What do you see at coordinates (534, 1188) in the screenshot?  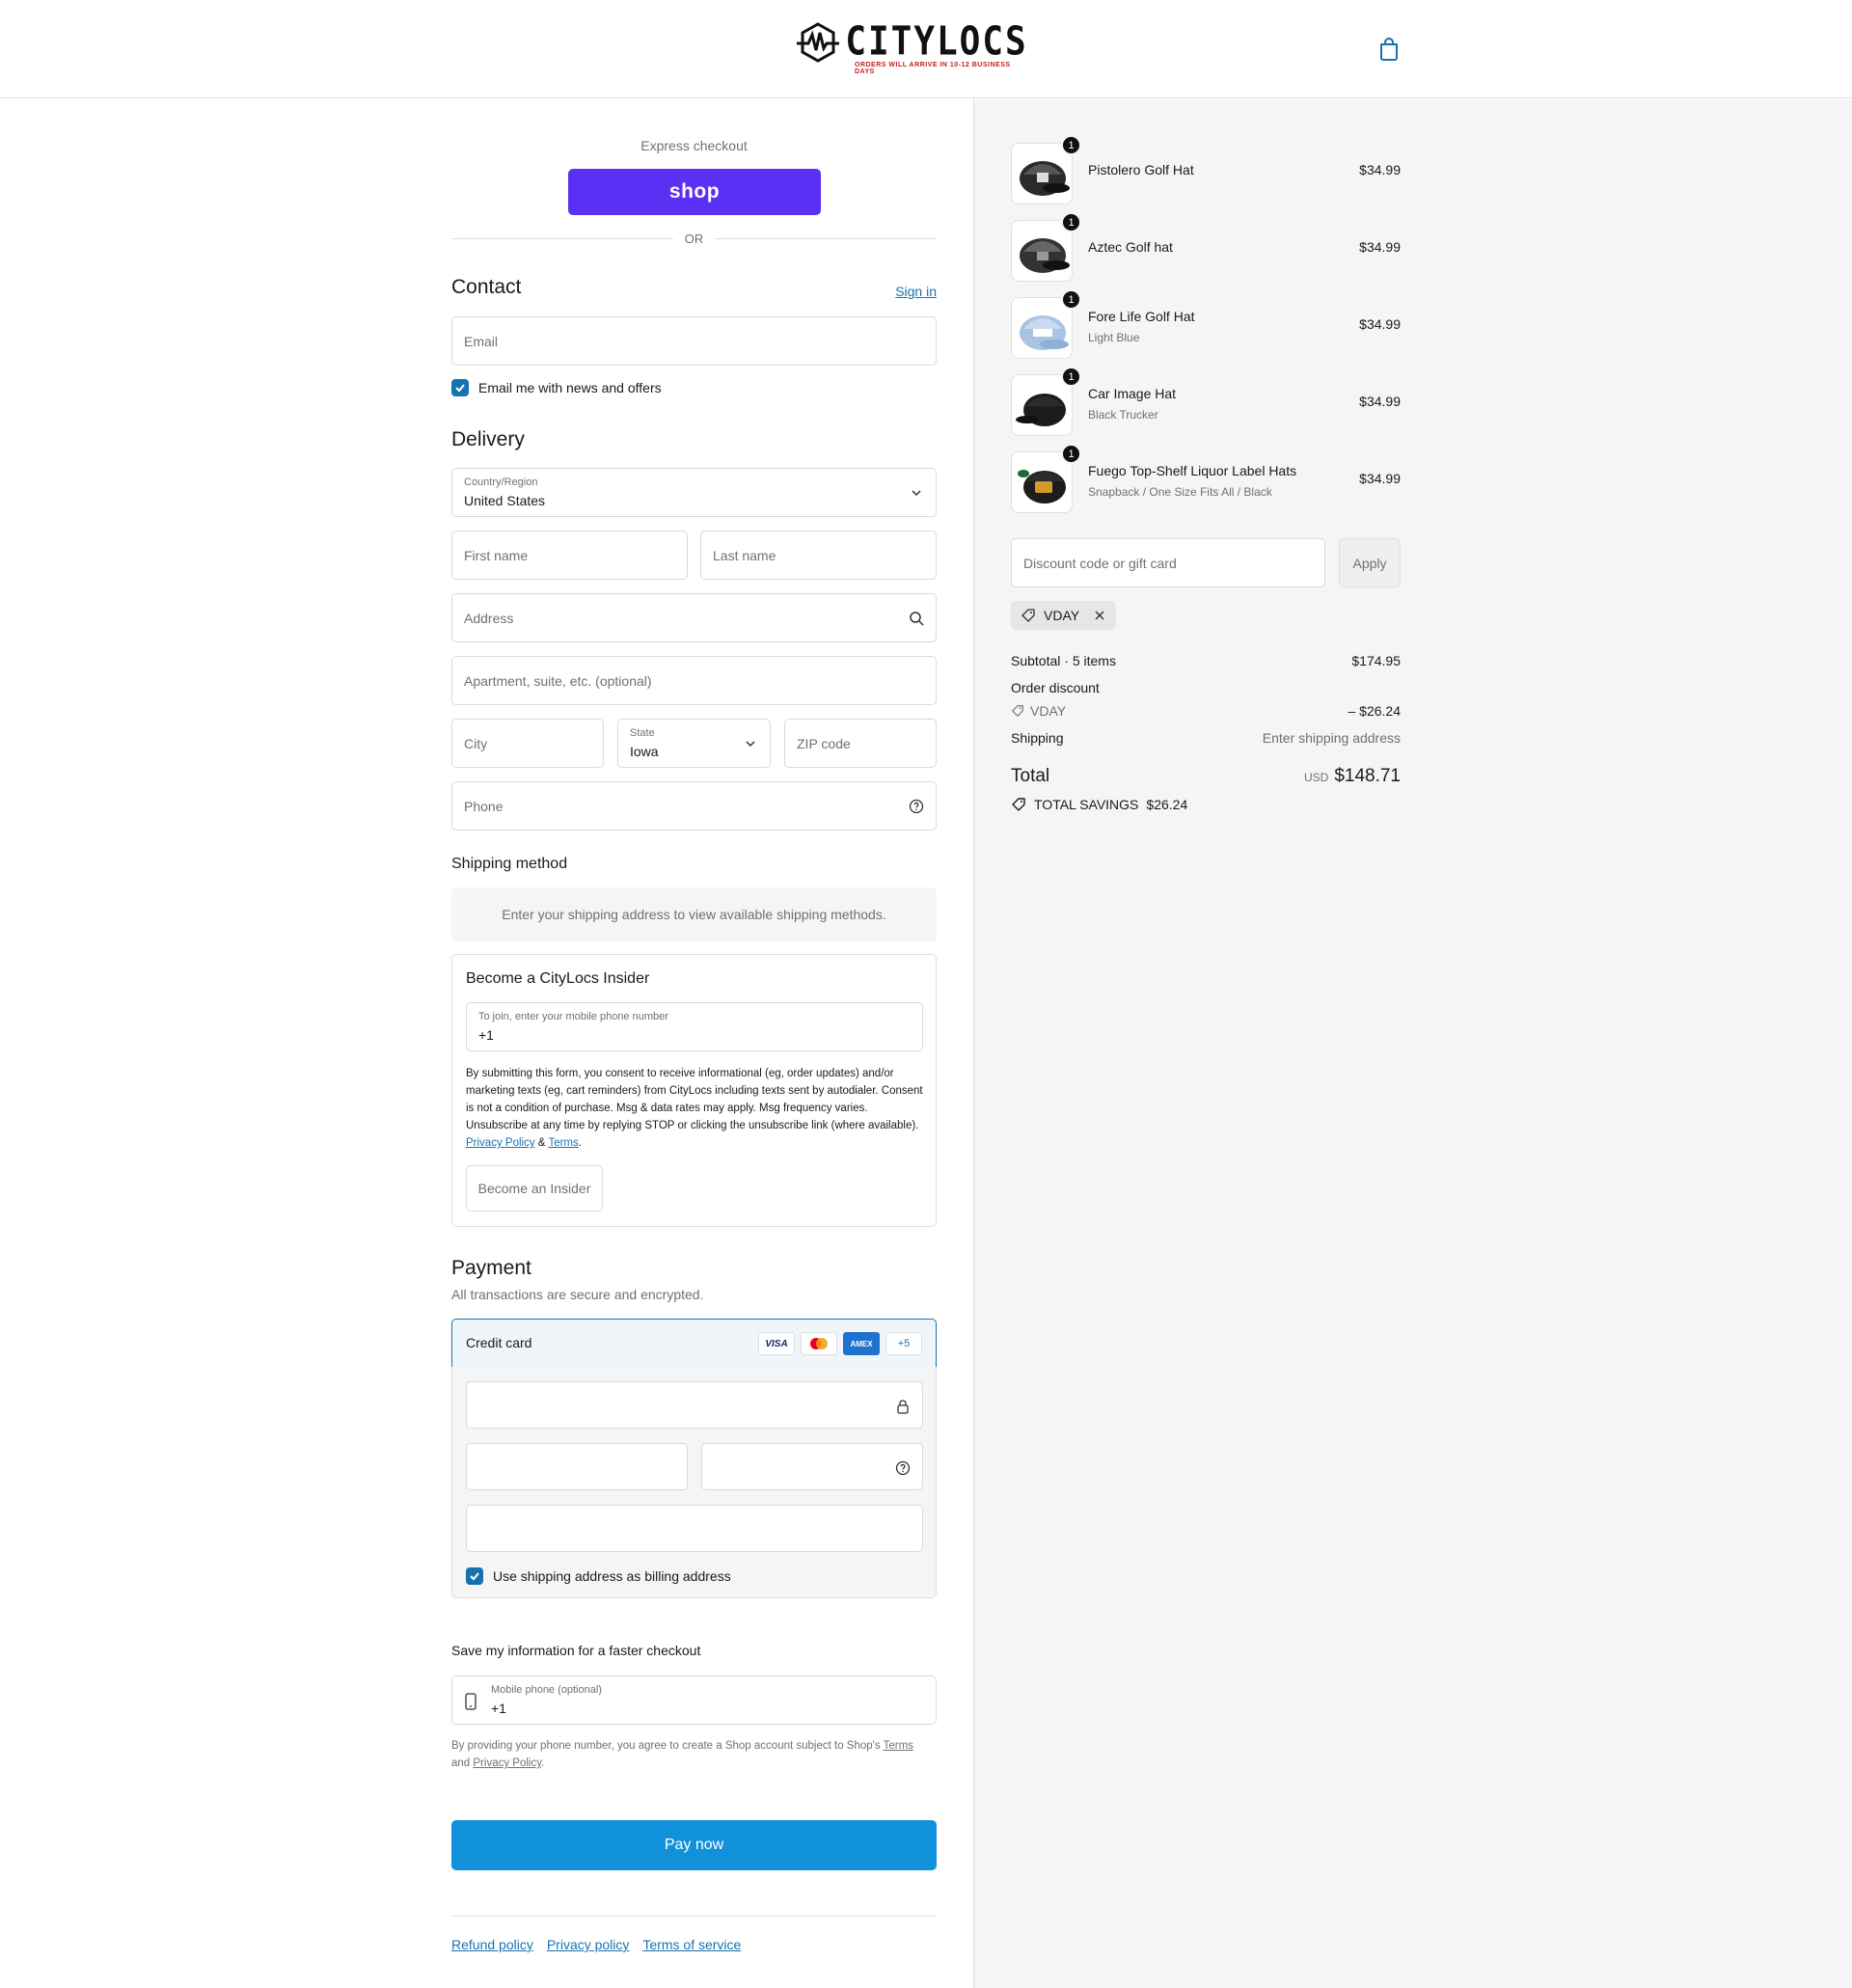 I see `become-insider-button: Become an Insider` at bounding box center [534, 1188].